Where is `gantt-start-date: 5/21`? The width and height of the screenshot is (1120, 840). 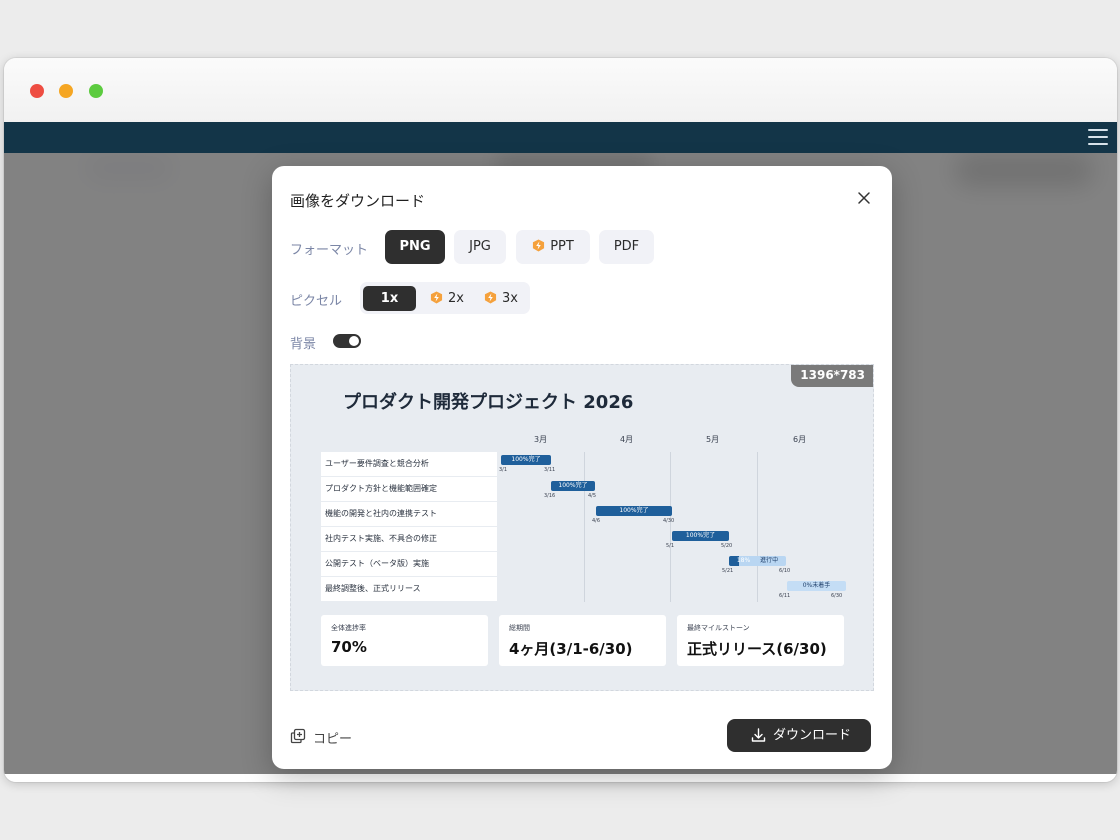 gantt-start-date: 5/21 is located at coordinates (728, 571).